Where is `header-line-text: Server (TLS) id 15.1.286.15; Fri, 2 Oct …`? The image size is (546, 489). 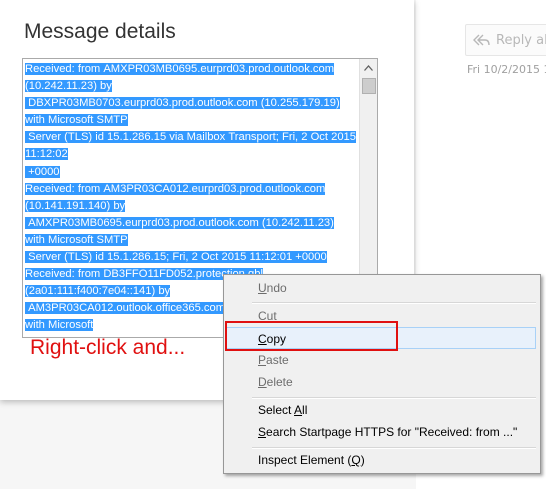 header-line-text: Server (TLS) id 15.1.286.15; Fri, 2 Oct … is located at coordinates (176, 257).